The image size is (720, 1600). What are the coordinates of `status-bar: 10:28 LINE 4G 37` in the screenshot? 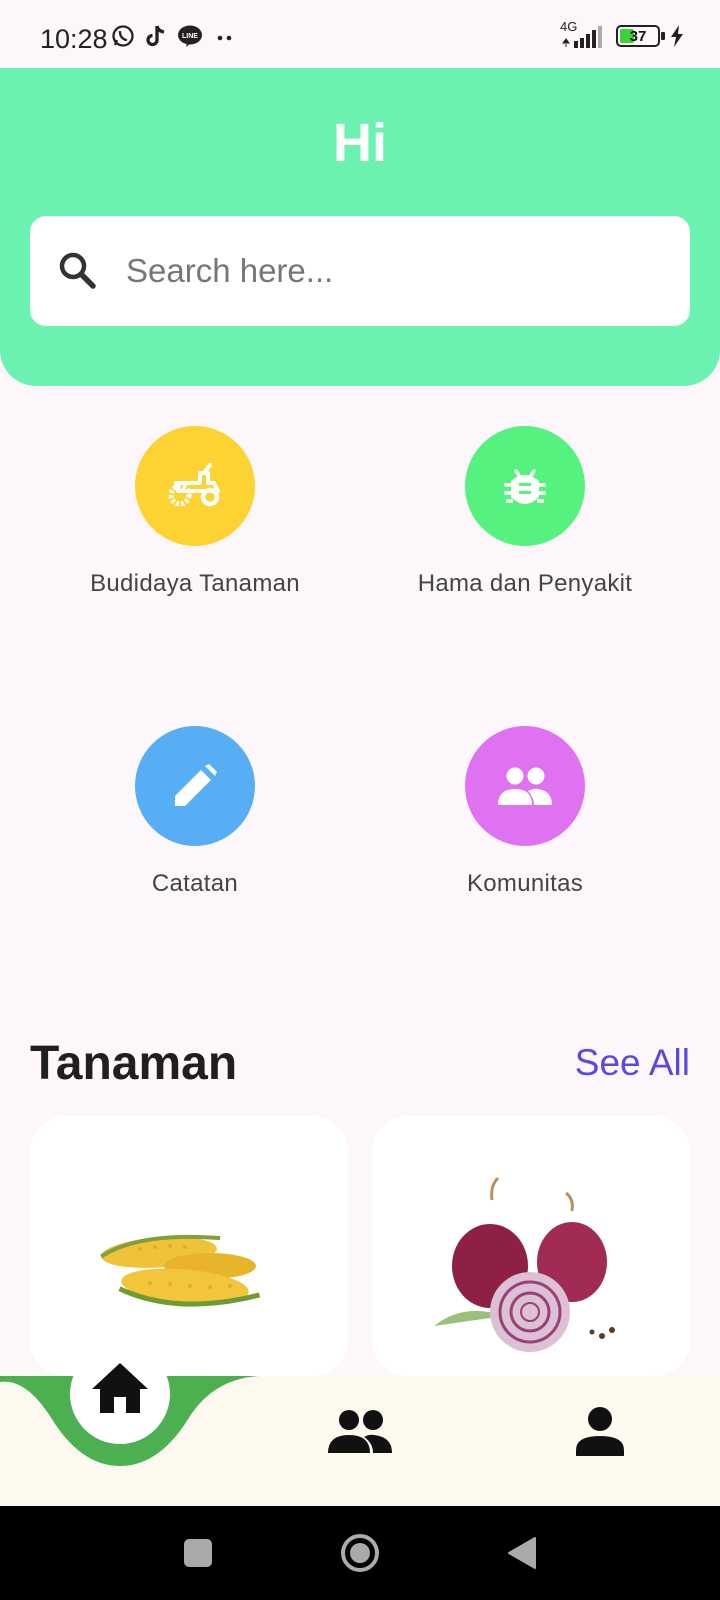 It's located at (360, 34).